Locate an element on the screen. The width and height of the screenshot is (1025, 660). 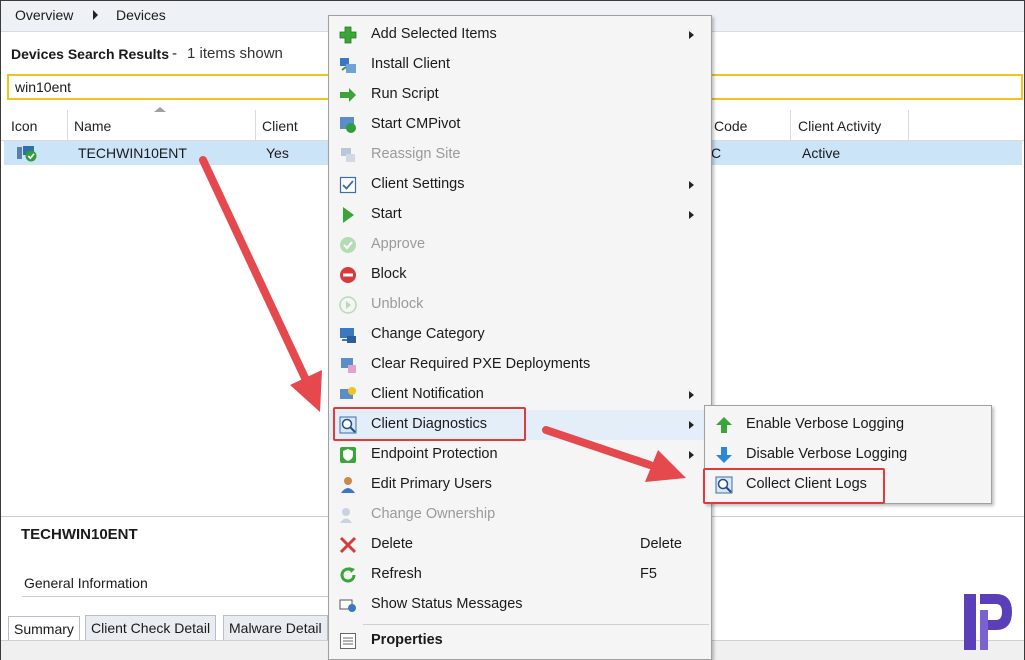
refresh-icon is located at coordinates (348, 575).